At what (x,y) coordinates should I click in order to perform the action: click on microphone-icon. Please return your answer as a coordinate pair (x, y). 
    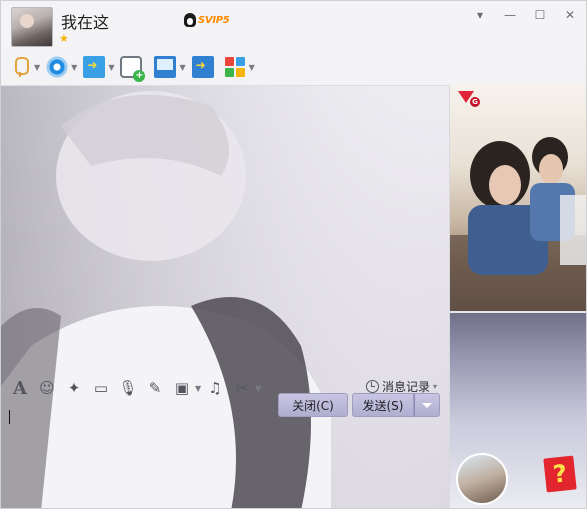
    Looking at the image, I should click on (20, 67).